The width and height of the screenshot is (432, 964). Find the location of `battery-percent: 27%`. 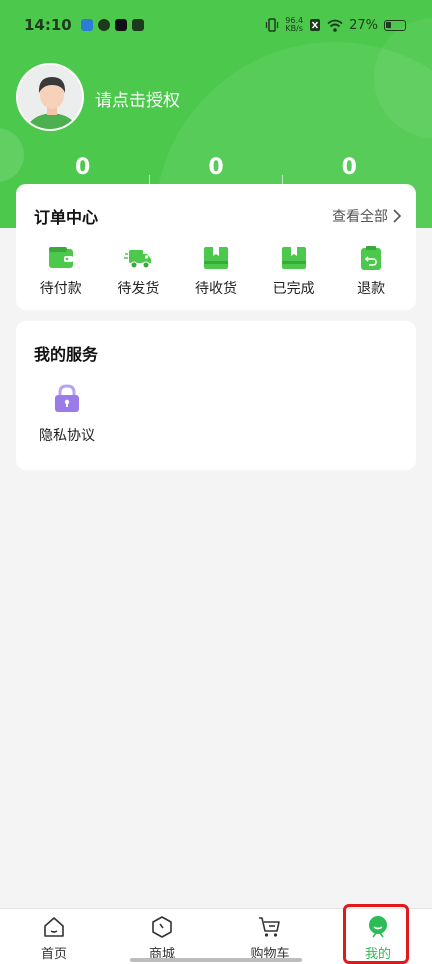

battery-percent: 27% is located at coordinates (363, 25).